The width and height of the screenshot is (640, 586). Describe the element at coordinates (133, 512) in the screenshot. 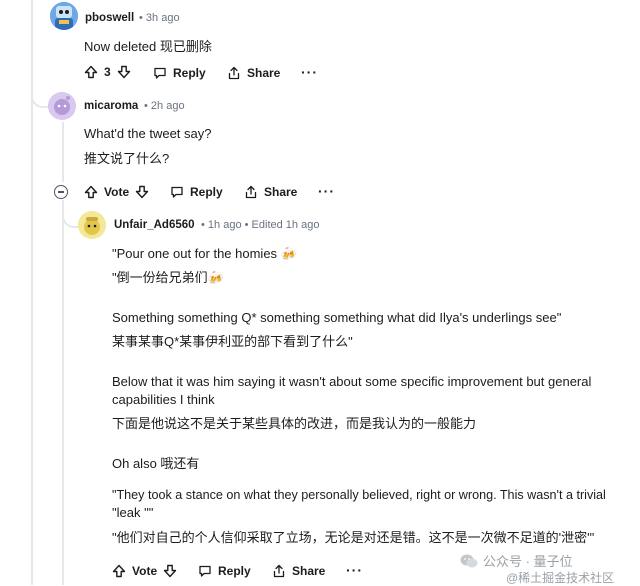

I see `comment-body-line: "leak ""` at that location.